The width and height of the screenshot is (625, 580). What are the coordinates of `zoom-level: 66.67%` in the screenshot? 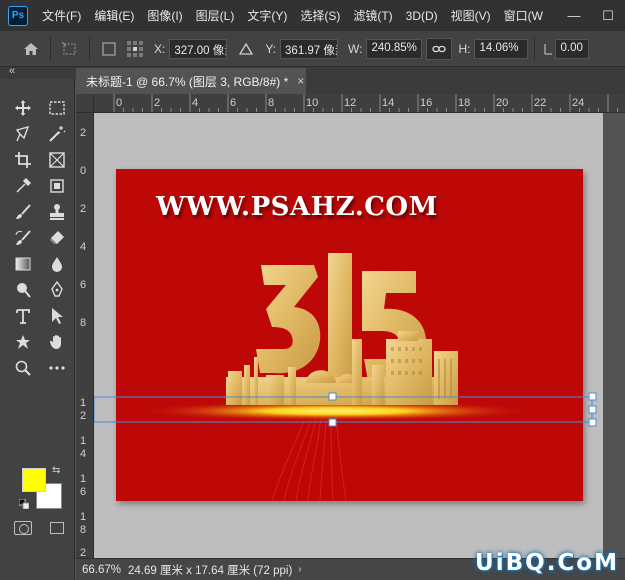 It's located at (105, 570).